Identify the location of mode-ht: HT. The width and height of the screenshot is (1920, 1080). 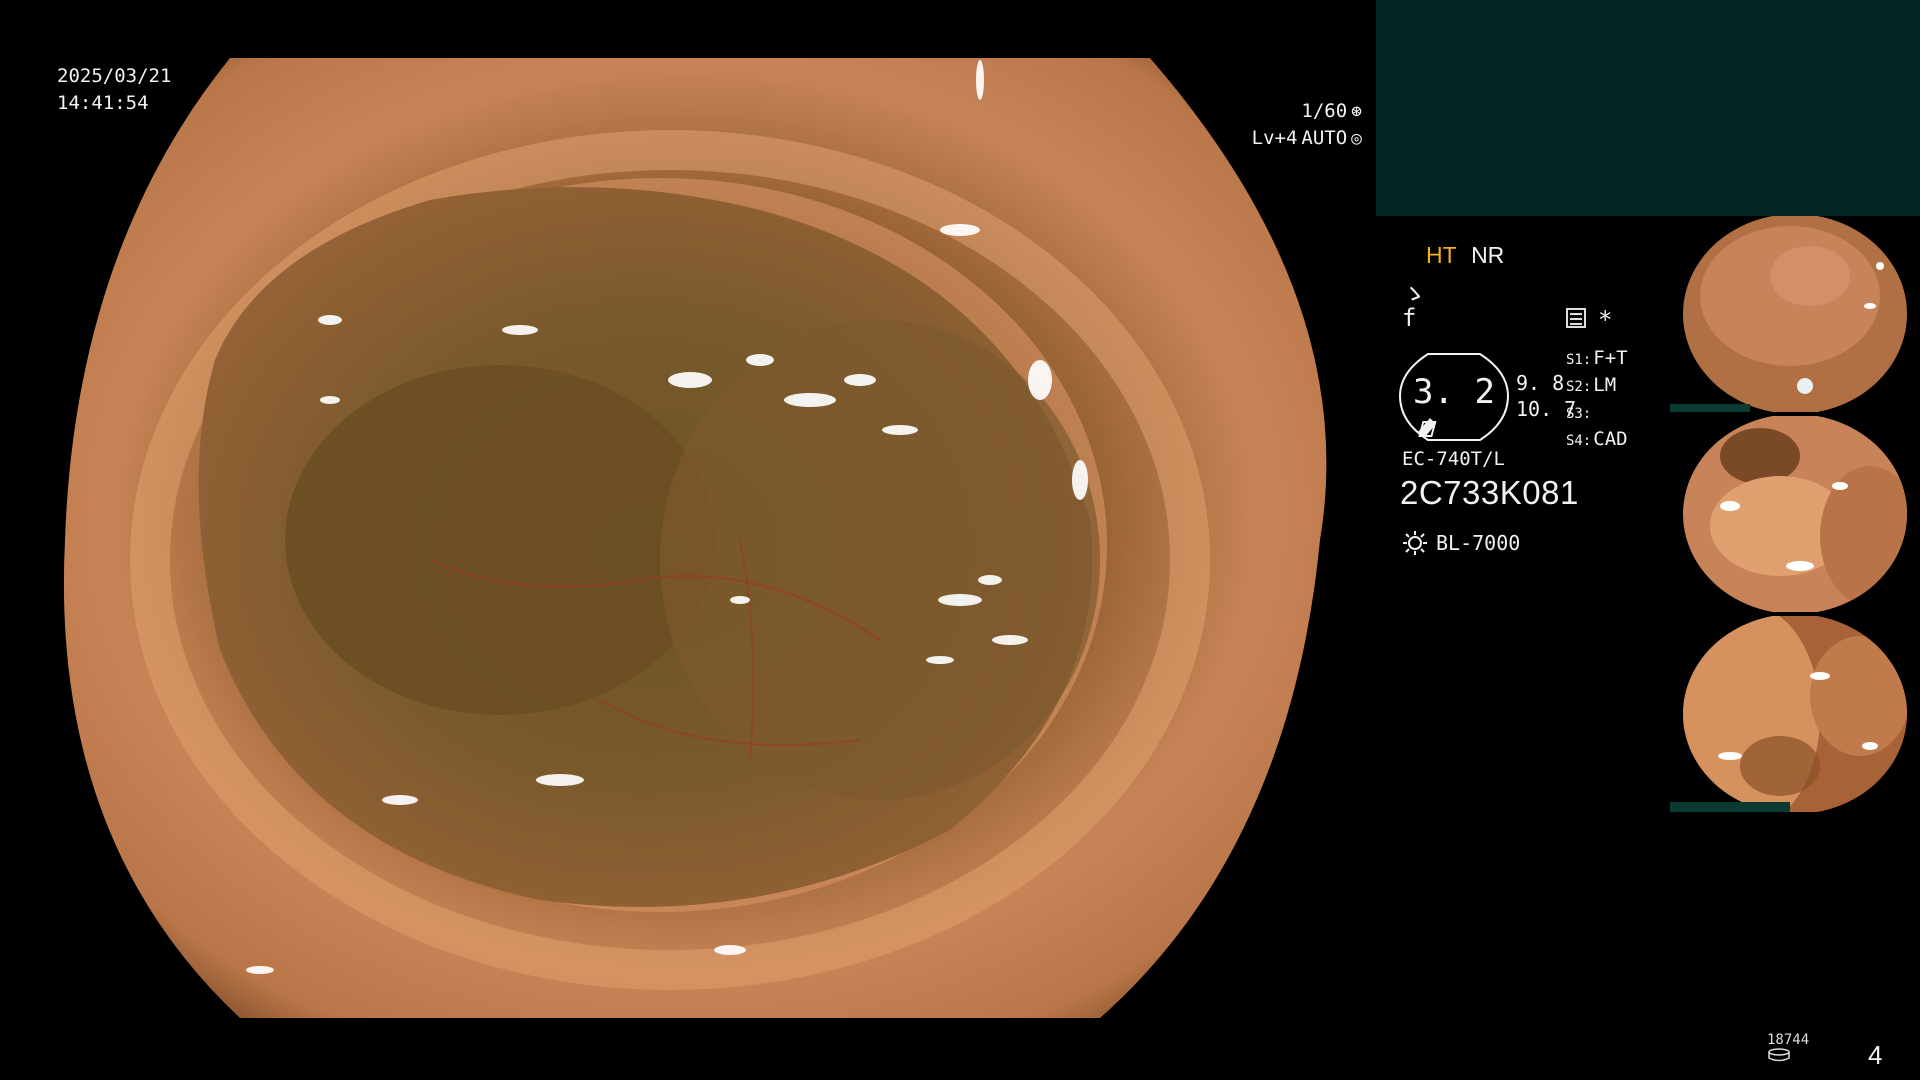
(1441, 255).